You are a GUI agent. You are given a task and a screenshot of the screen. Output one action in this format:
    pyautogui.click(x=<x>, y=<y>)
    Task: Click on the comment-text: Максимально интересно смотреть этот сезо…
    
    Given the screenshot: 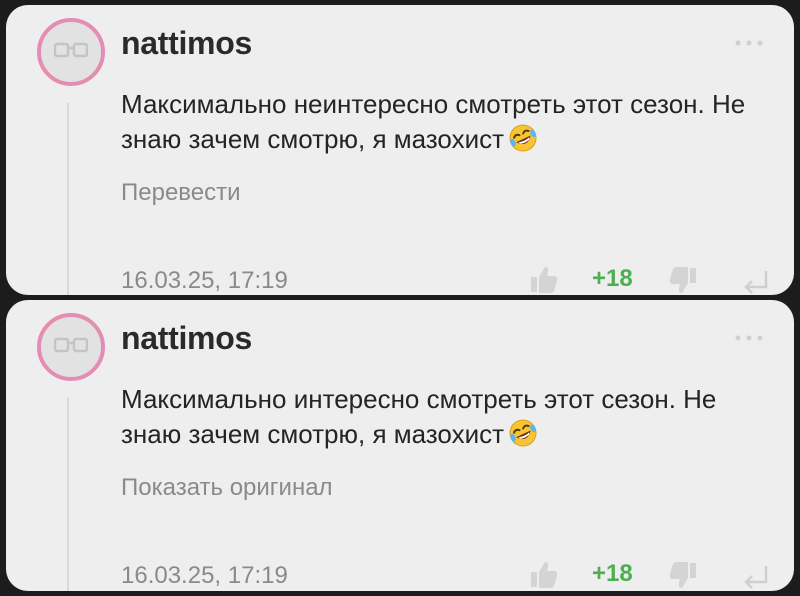 What is the action you would take?
    pyautogui.click(x=441, y=417)
    